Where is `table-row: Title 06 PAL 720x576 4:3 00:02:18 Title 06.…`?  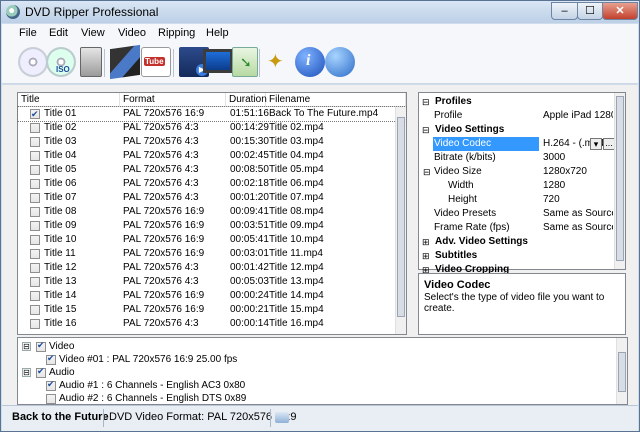 table-row: Title 06 PAL 720x576 4:3 00:02:18 Title 06.… is located at coordinates (212, 184).